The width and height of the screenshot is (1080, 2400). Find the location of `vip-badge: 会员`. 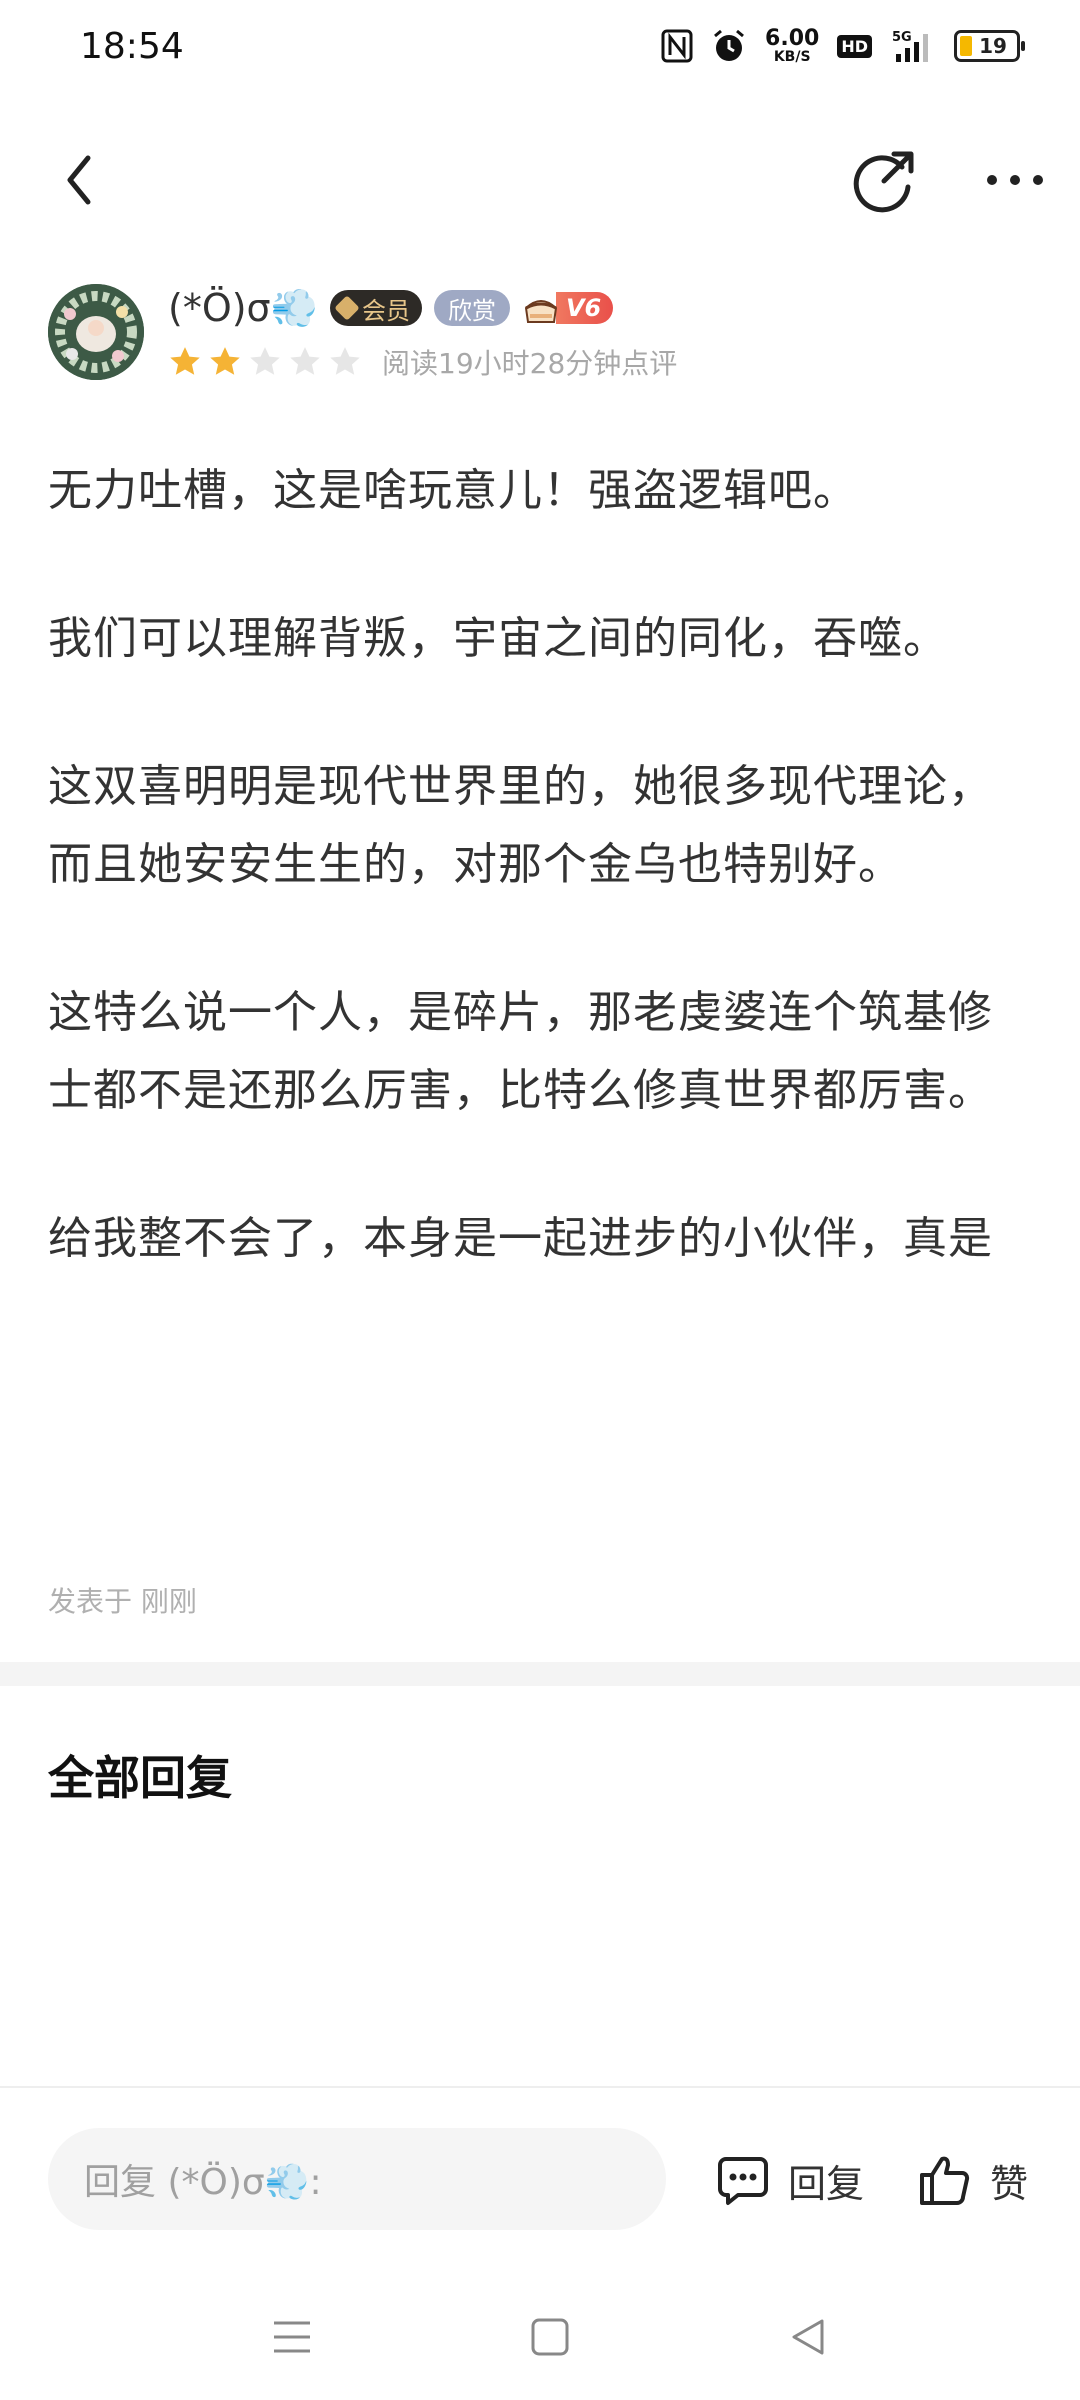

vip-badge: 会员 is located at coordinates (375, 308).